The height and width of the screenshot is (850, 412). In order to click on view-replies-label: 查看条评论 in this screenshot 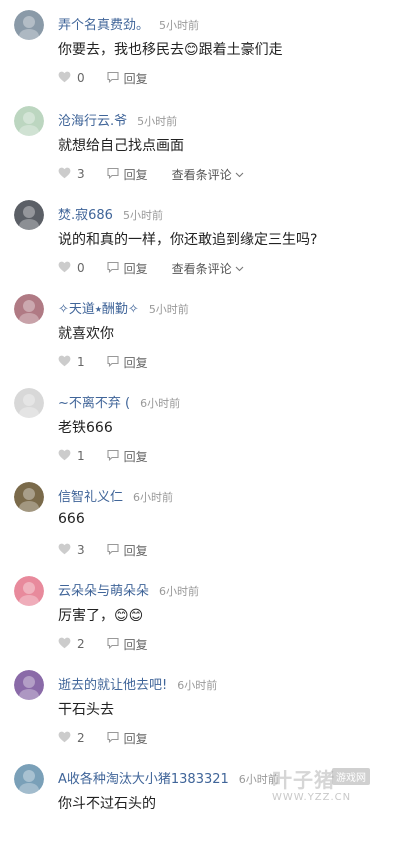, I will do `click(201, 268)`.